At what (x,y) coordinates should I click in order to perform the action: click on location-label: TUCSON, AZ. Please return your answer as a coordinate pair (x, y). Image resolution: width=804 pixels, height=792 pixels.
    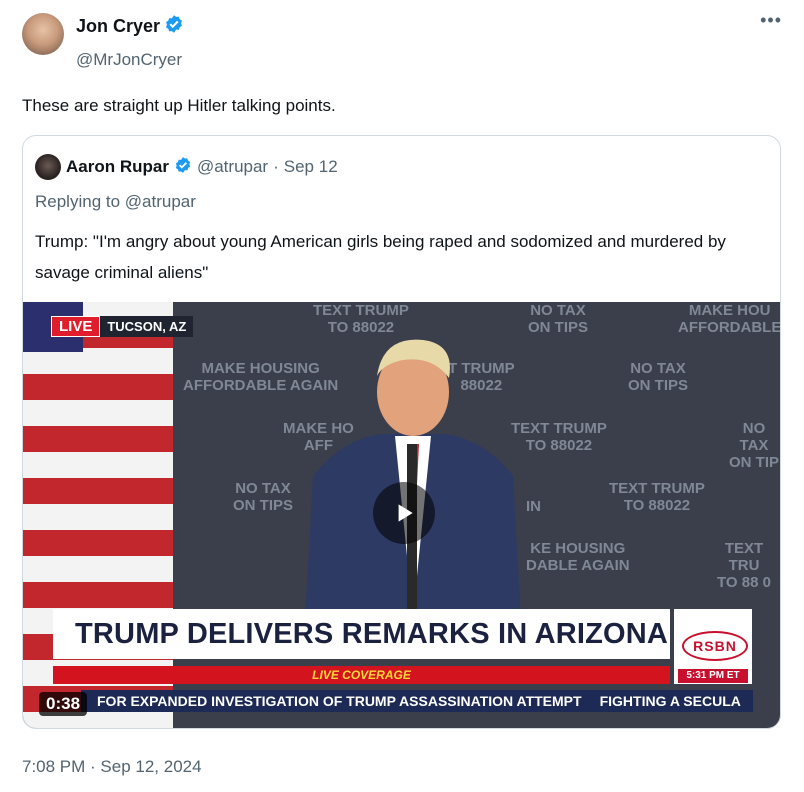
    Looking at the image, I should click on (147, 326).